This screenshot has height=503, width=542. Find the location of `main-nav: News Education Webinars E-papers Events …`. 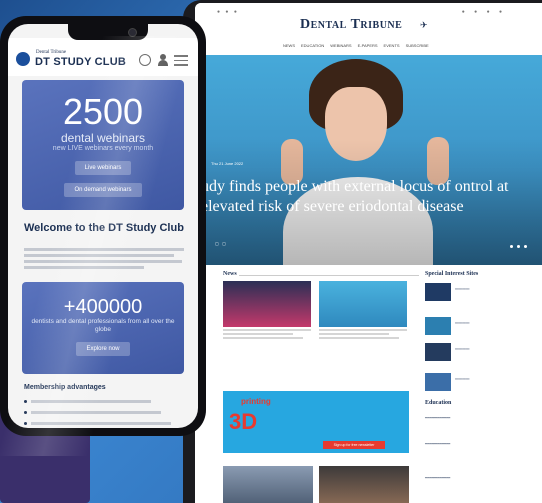

main-nav: News Education Webinars E-papers Events … is located at coordinates (356, 45).